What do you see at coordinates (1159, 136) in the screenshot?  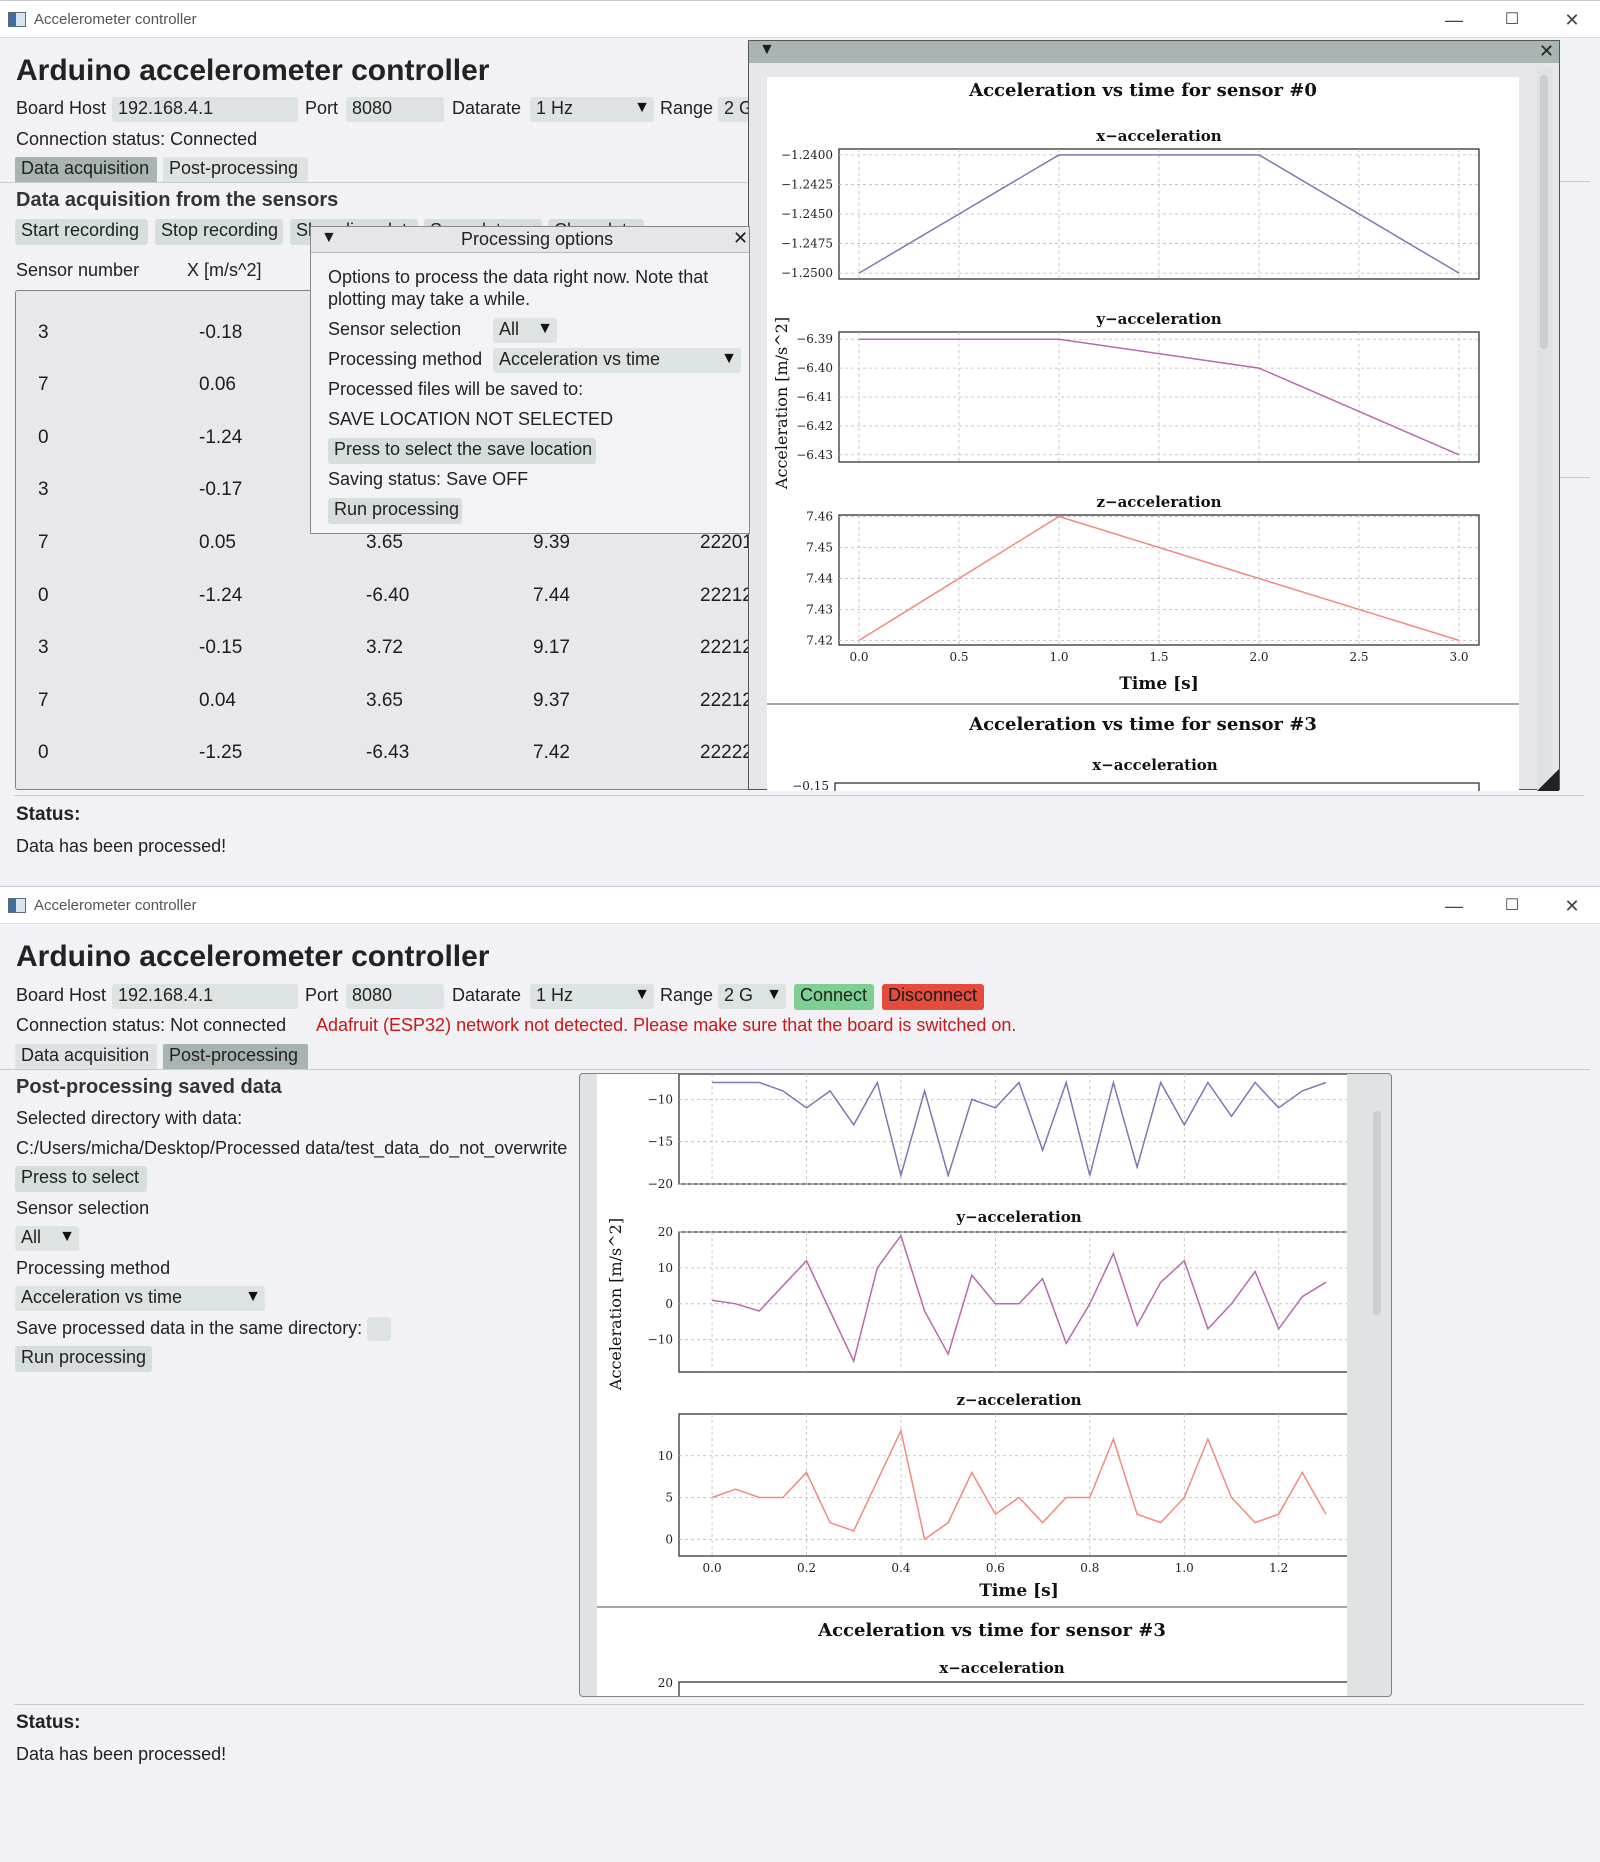 I see `subplot-title: x−acceleration` at bounding box center [1159, 136].